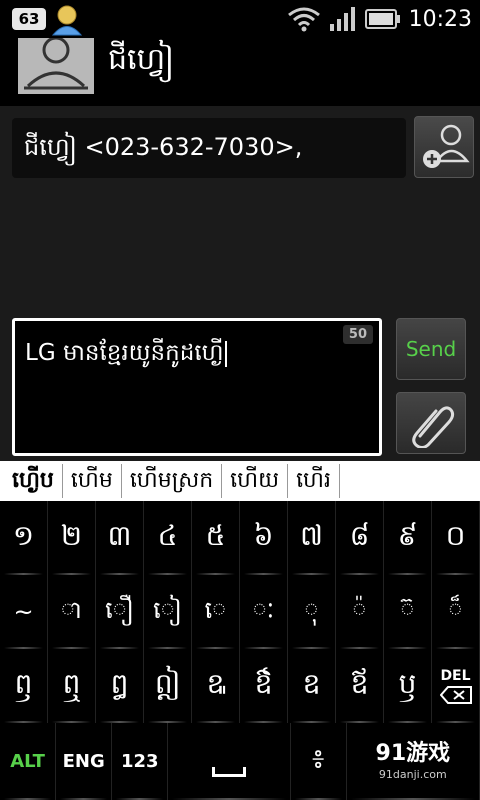 The width and height of the screenshot is (480, 800). What do you see at coordinates (312, 612) in the screenshot?
I see `key: ុ` at bounding box center [312, 612].